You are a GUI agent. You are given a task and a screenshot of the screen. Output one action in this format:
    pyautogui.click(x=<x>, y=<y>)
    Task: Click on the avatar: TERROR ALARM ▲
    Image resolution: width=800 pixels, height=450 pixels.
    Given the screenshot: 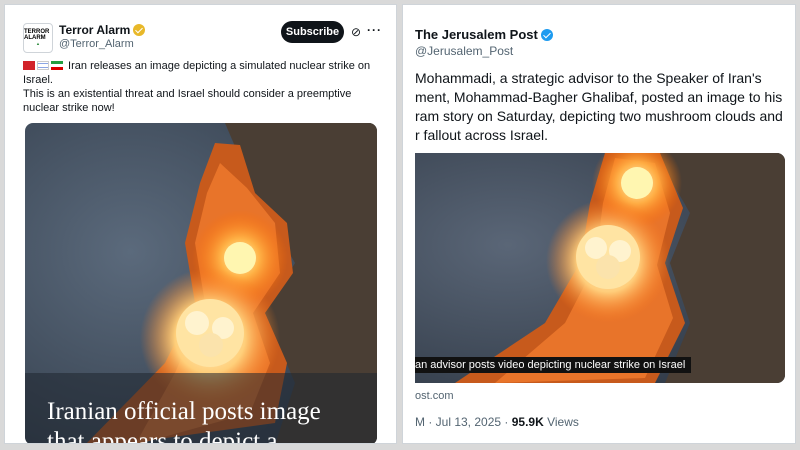 What is the action you would take?
    pyautogui.click(x=38, y=38)
    